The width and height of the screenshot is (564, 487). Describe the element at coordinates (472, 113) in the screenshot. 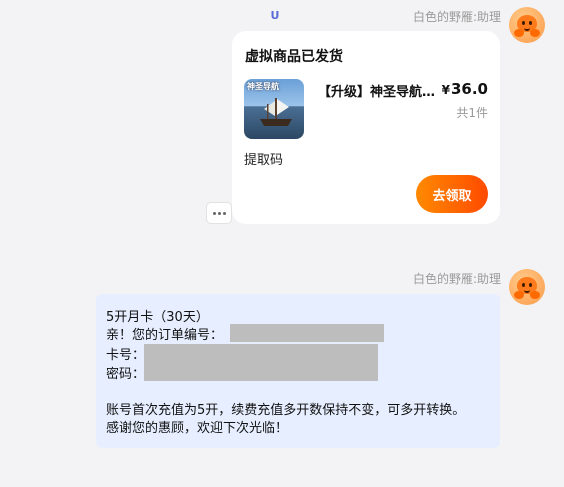

I see `product-quantity: 共1件` at that location.